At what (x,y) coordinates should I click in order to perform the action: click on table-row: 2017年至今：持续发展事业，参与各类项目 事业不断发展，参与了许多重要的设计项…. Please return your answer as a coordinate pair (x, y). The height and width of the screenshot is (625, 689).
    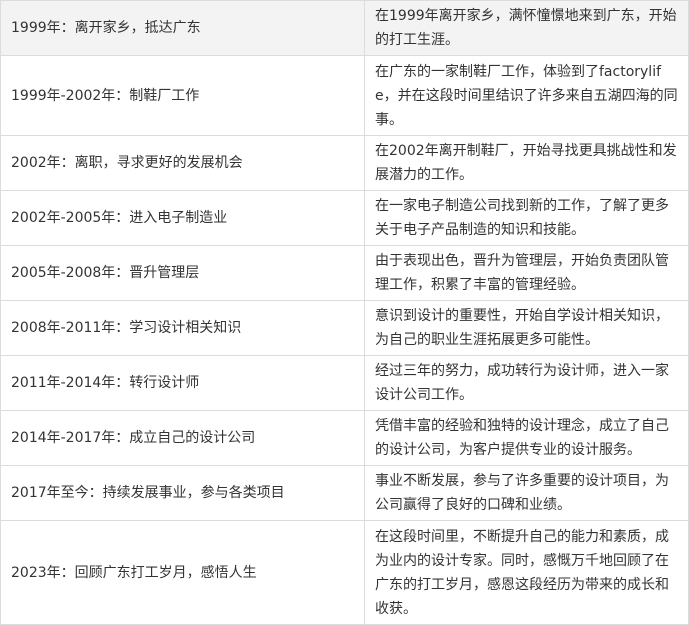
    Looking at the image, I should click on (344, 493).